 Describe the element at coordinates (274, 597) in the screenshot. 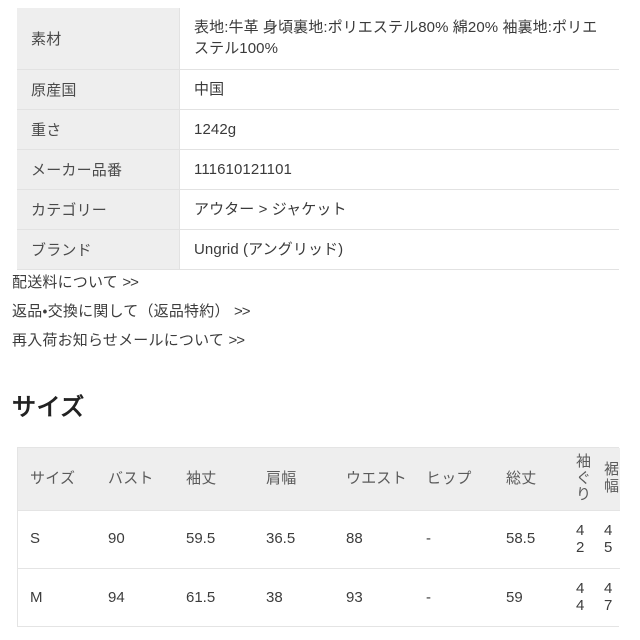

I see `size-cell-shoulder-width: 38` at that location.